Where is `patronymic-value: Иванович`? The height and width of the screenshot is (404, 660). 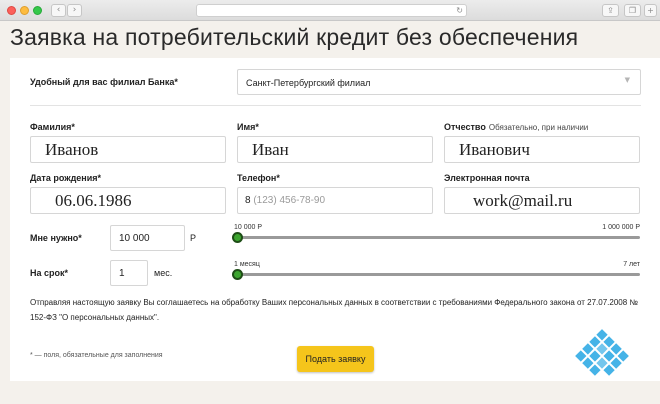 patronymic-value: Иванович is located at coordinates (494, 149).